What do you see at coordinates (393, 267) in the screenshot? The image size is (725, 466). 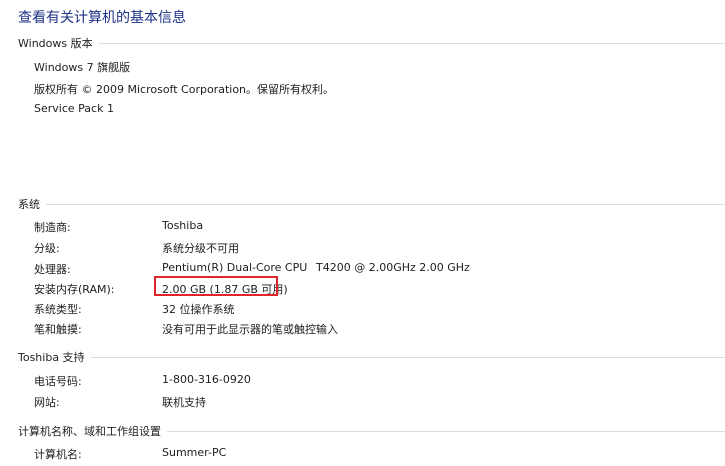 I see `processor-speed-value: T4200 @ 2.00GHz 2.00 GHz` at bounding box center [393, 267].